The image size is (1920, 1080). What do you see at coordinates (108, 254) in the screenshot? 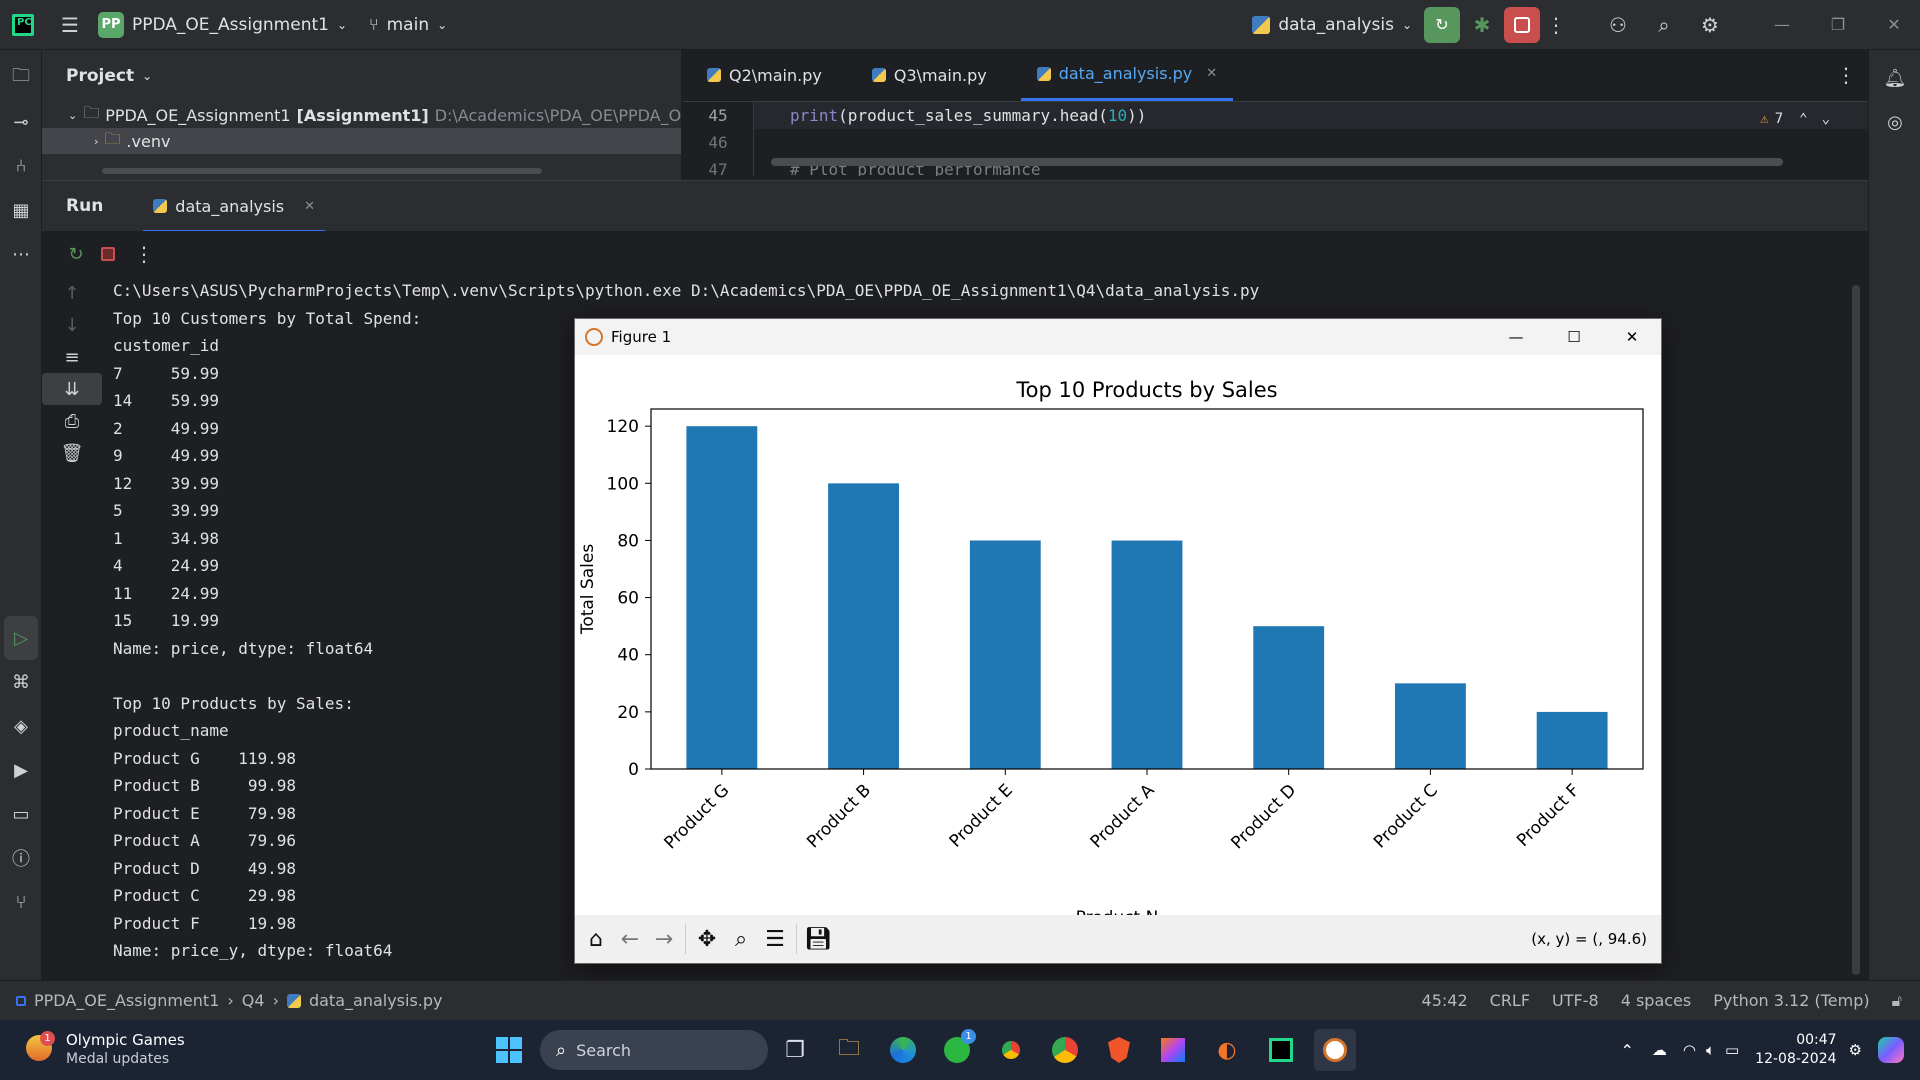
I see `stop-icon` at bounding box center [108, 254].